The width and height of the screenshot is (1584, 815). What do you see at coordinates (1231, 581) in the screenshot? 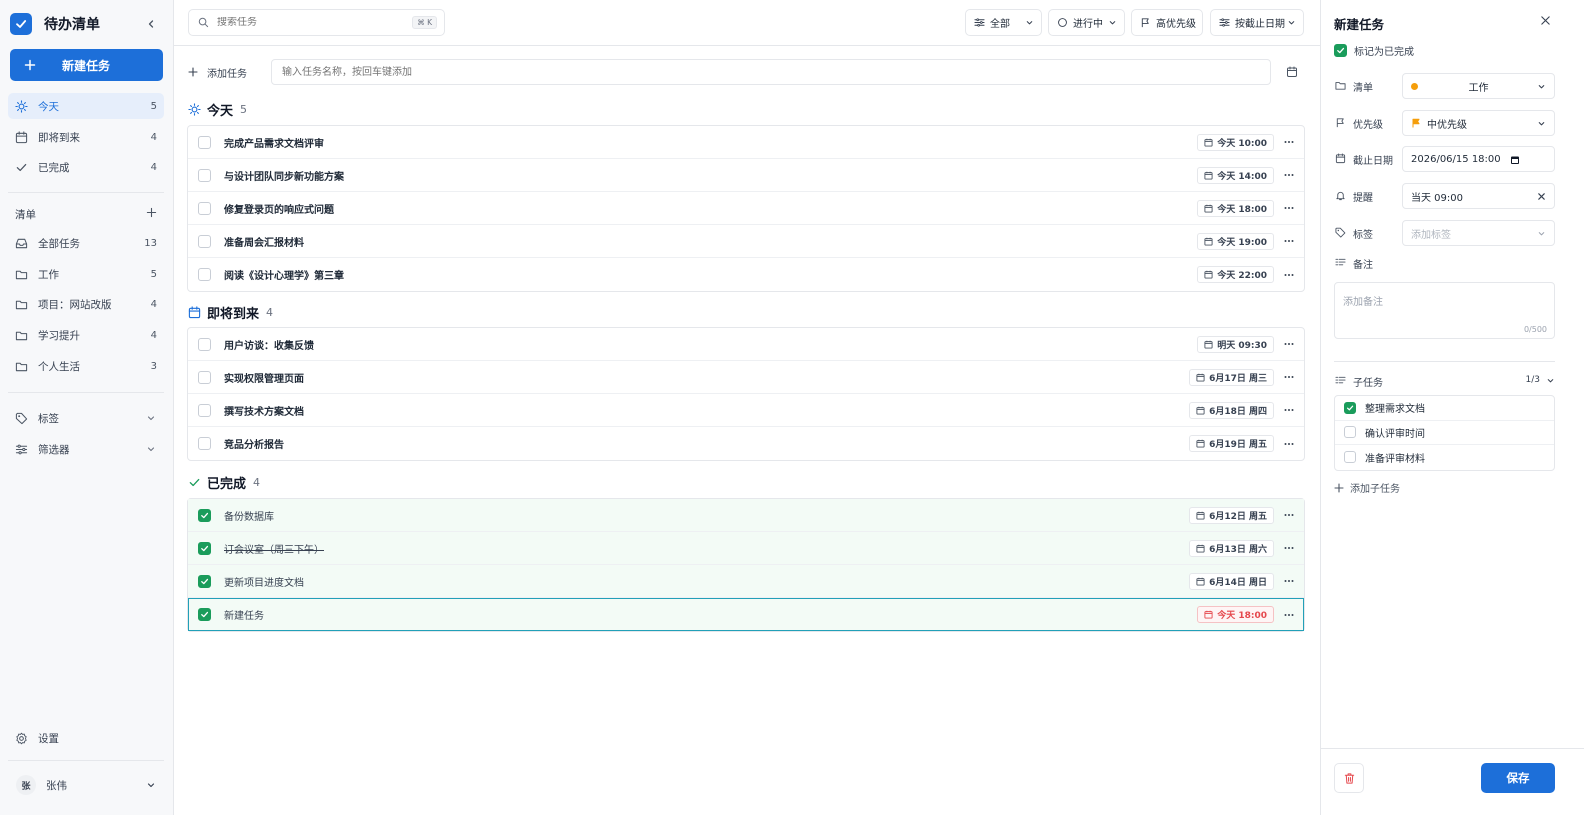
I see `due-badge: 6月14日 周日` at bounding box center [1231, 581].